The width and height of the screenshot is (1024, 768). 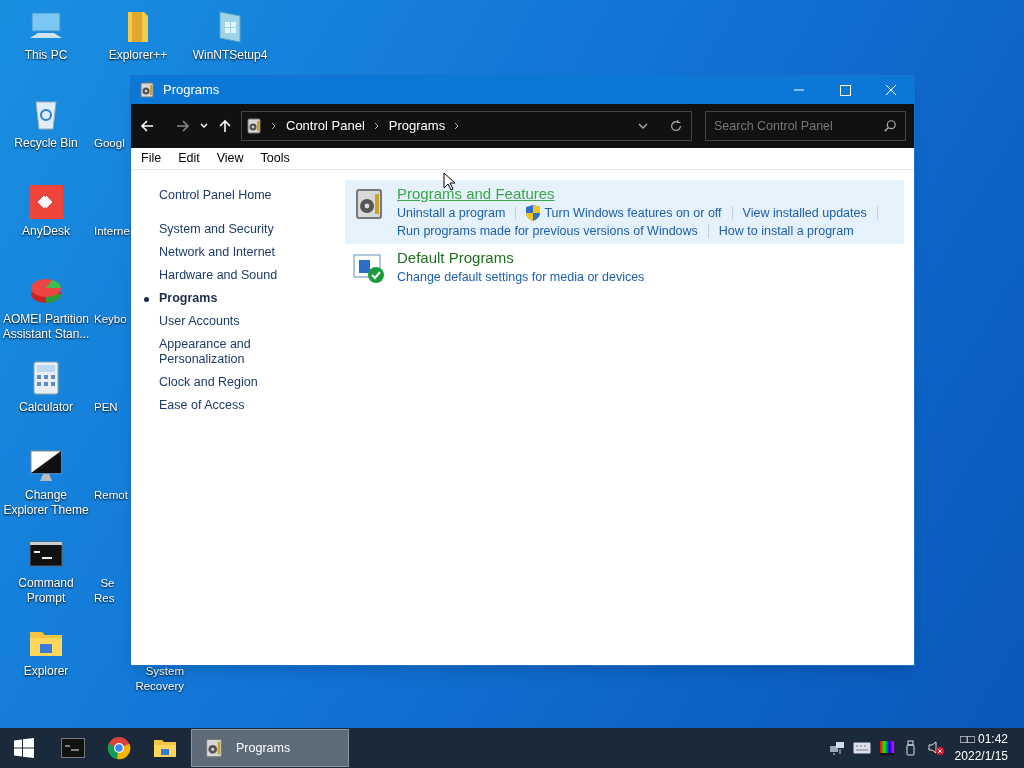 What do you see at coordinates (643, 126) in the screenshot?
I see `chevron-down-icon` at bounding box center [643, 126].